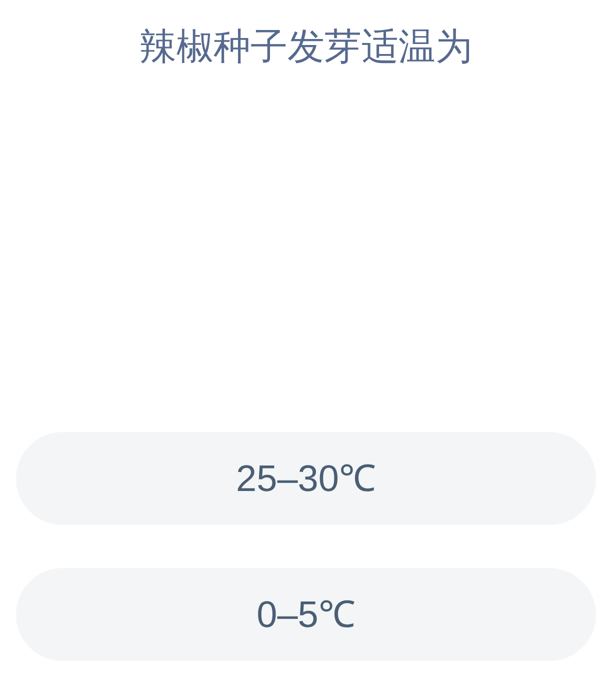 The width and height of the screenshot is (612, 677). I want to click on question-title: 辣椒种子发芽适温为, so click(306, 47).